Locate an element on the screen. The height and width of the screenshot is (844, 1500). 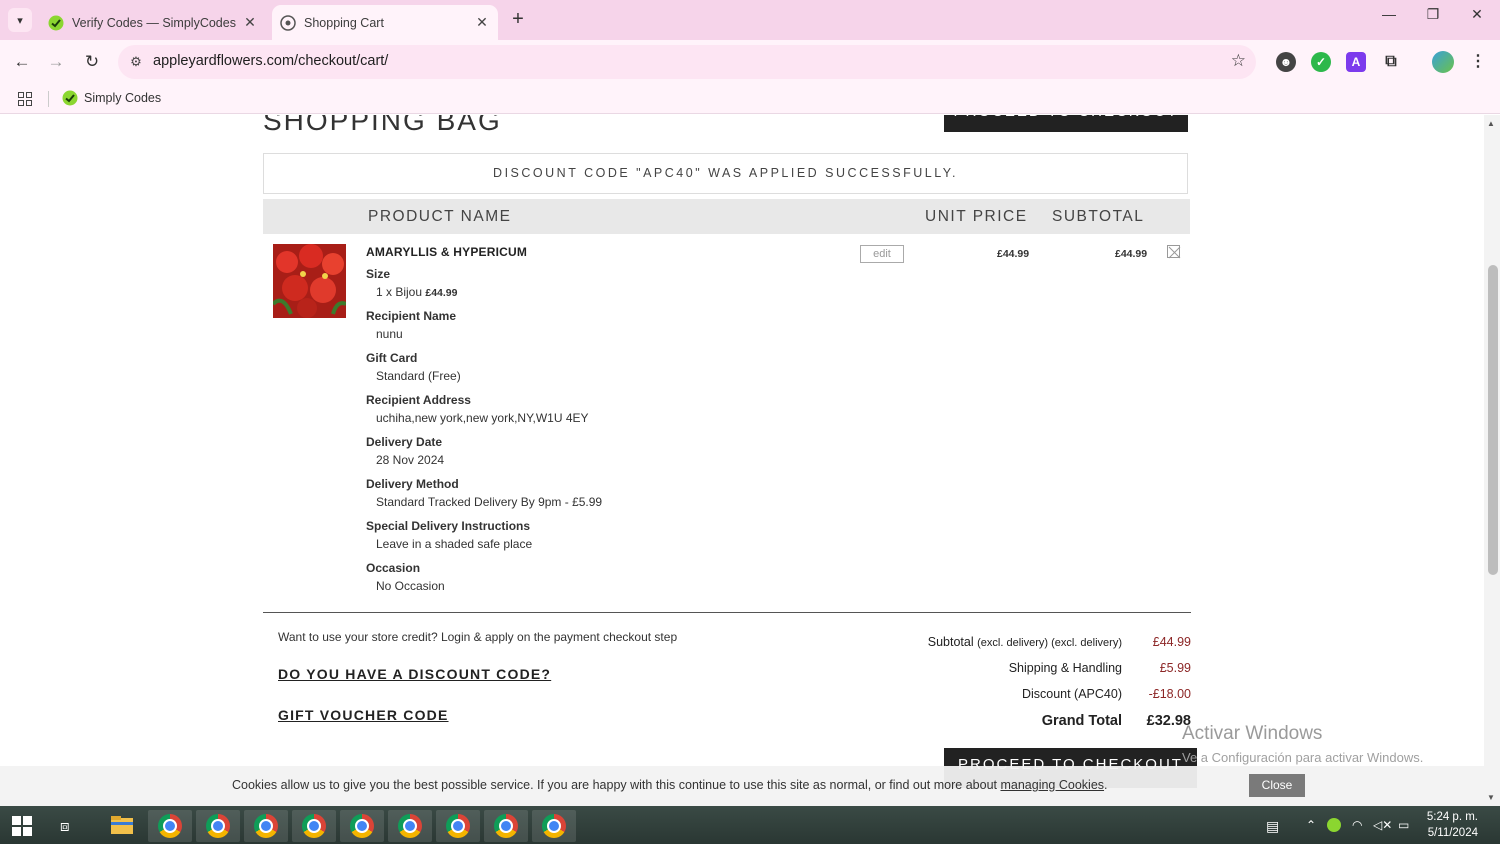
product-image is located at coordinates (309, 281).